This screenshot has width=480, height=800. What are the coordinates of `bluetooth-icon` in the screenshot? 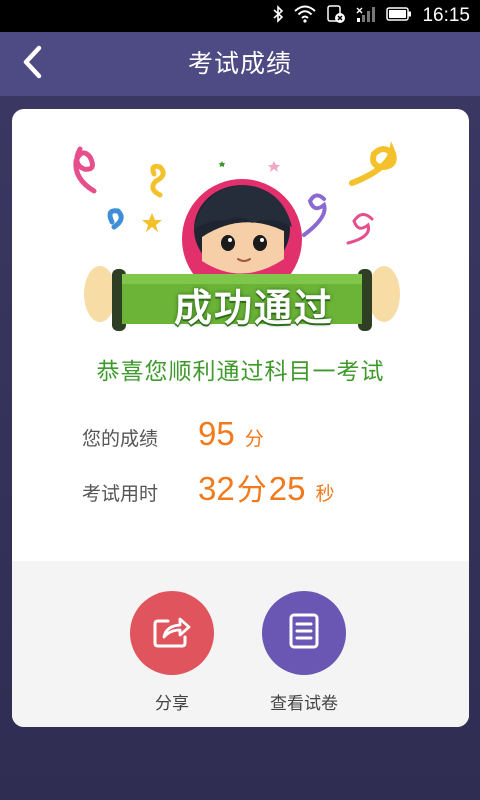 It's located at (278, 16).